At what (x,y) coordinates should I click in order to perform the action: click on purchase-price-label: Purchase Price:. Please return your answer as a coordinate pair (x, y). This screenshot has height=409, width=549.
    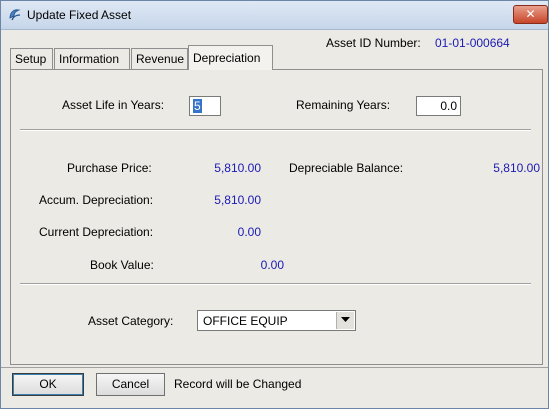
    Looking at the image, I should click on (109, 168).